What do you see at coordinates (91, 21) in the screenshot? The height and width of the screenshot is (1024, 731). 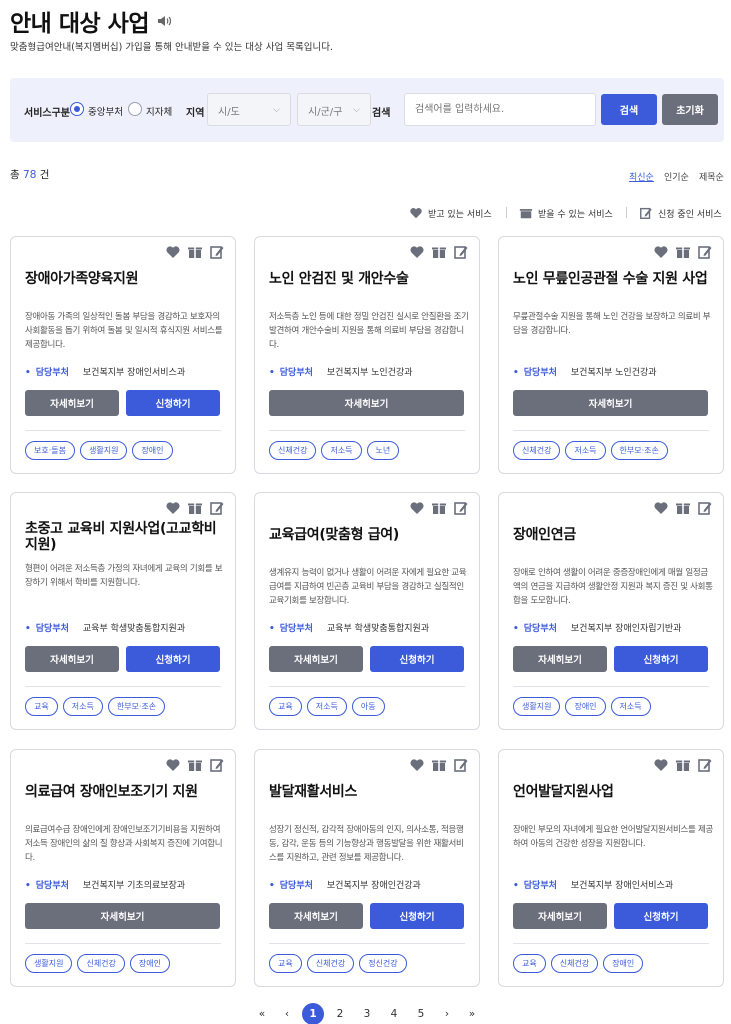 I see `page-header: 안내 대상 사업` at bounding box center [91, 21].